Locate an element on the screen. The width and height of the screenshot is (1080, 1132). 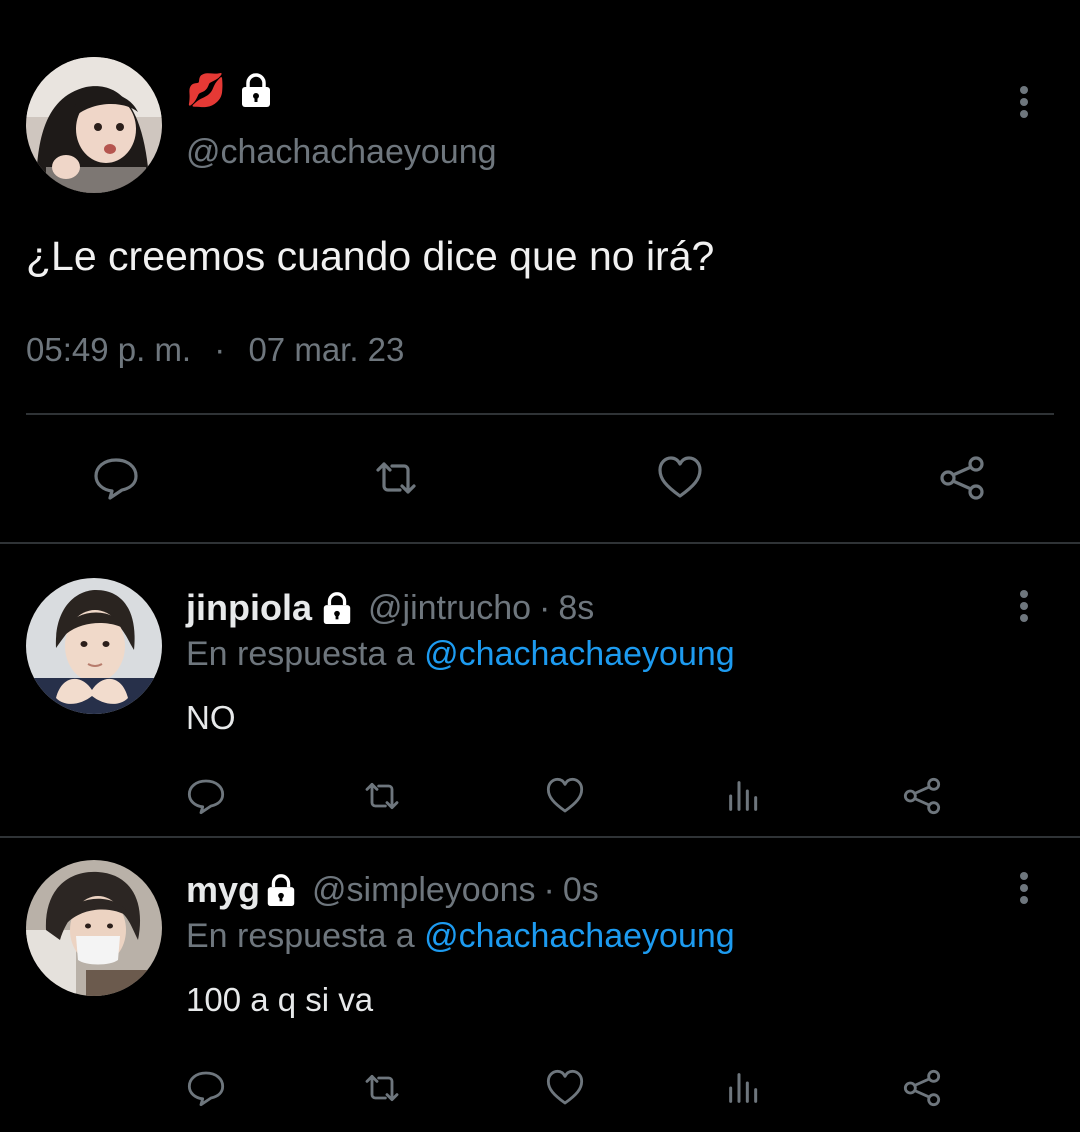
tweet-date: 07 mar. 23 is located at coordinates (326, 349).